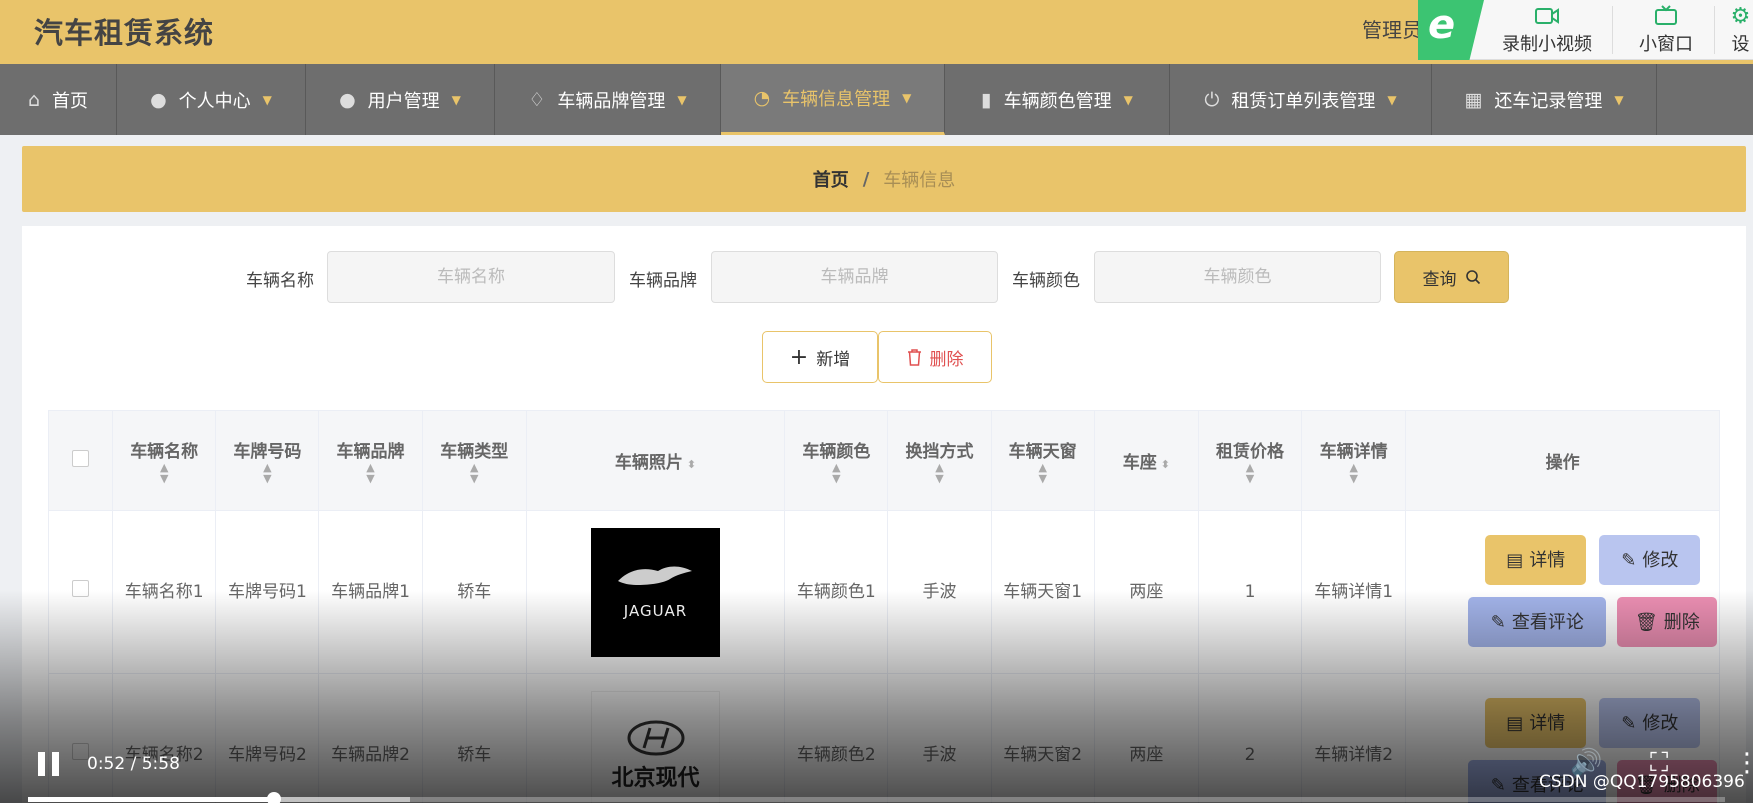  I want to click on column-header: 车辆颜色 ▲ ▼, so click(836, 460).